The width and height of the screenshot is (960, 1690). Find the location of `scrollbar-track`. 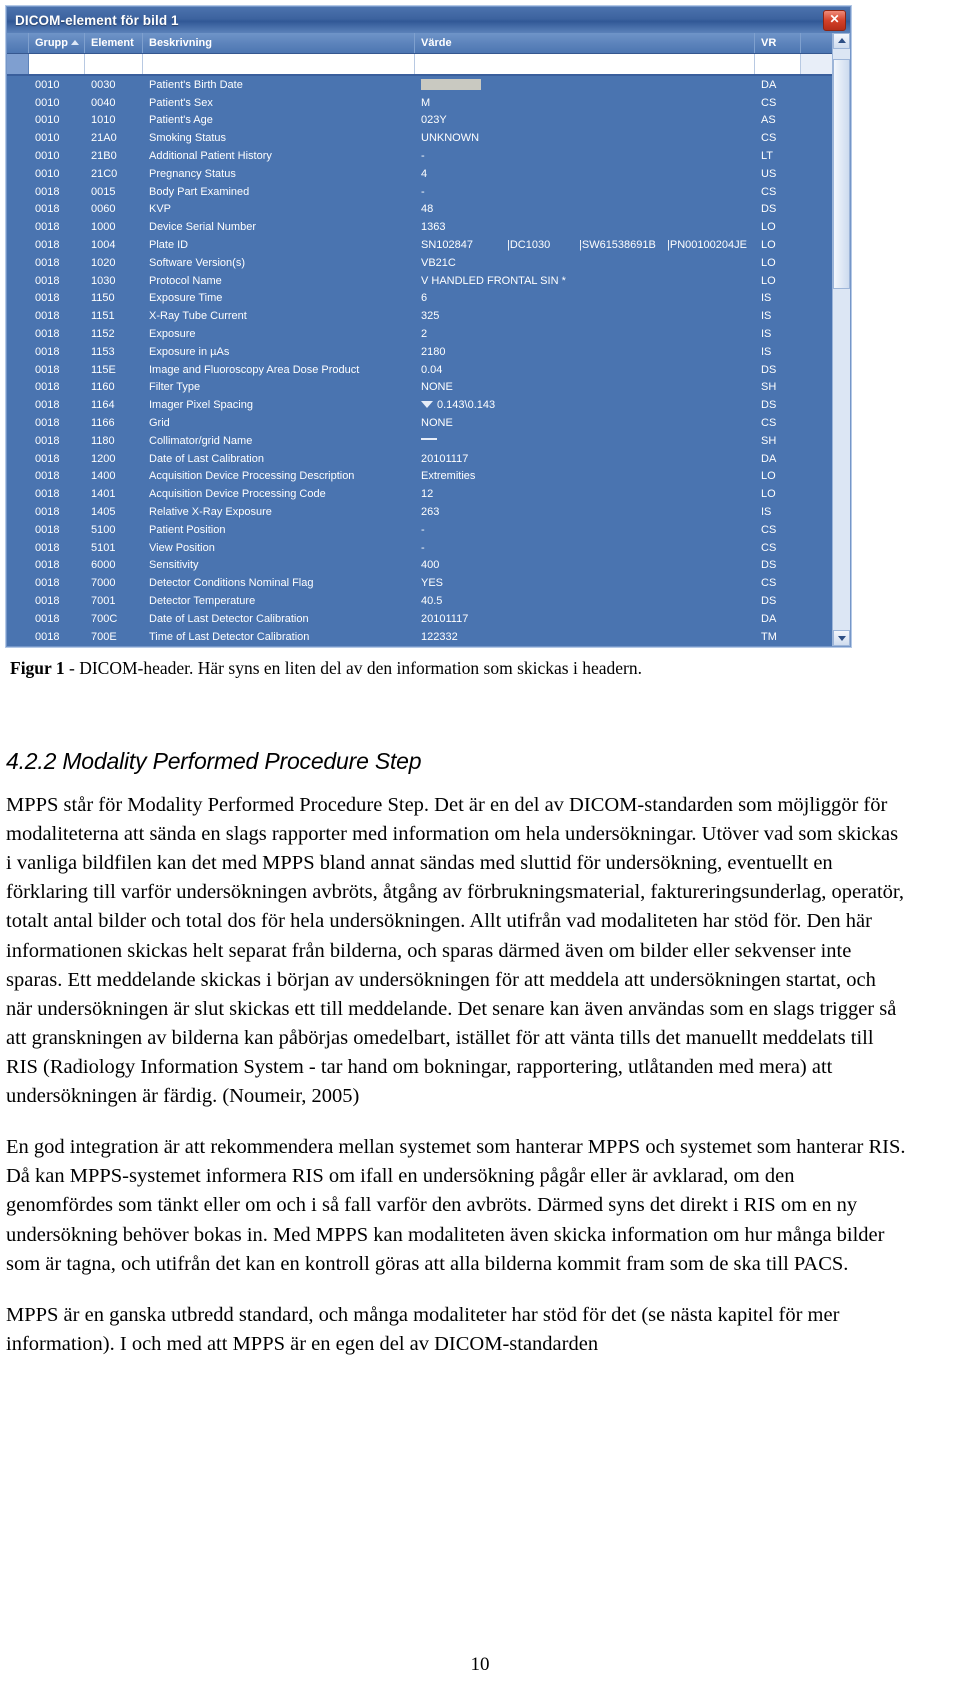

scrollbar-track is located at coordinates (841, 339).